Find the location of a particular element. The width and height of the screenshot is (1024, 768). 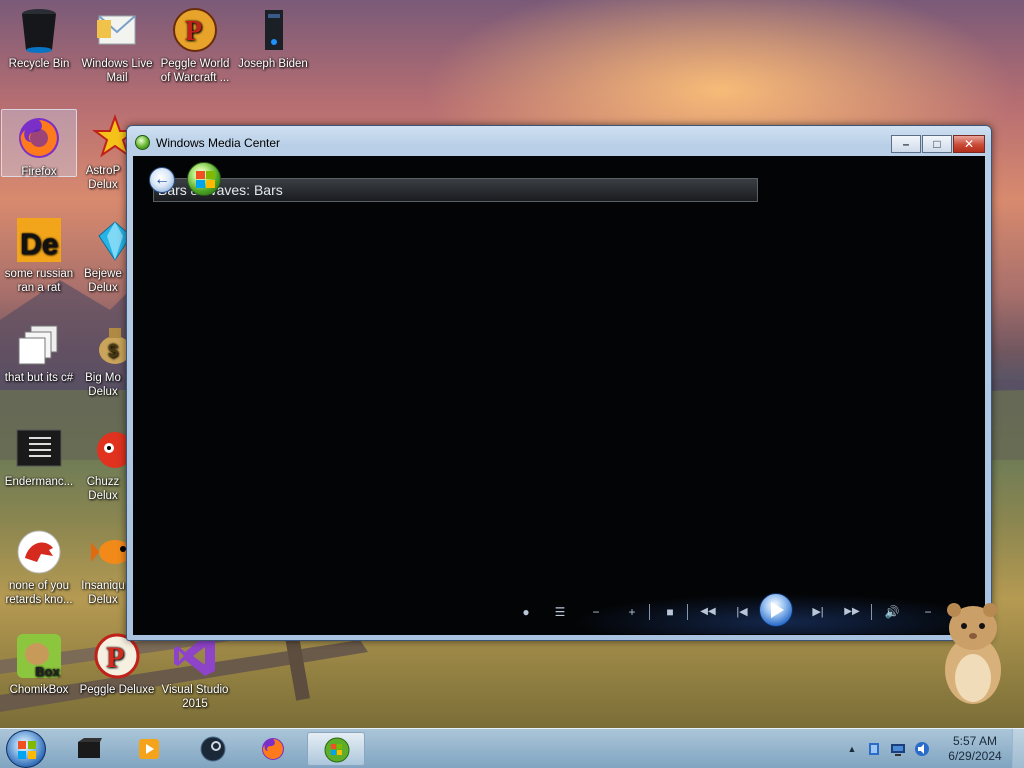

windows-logo-icon is located at coordinates (200, 175).